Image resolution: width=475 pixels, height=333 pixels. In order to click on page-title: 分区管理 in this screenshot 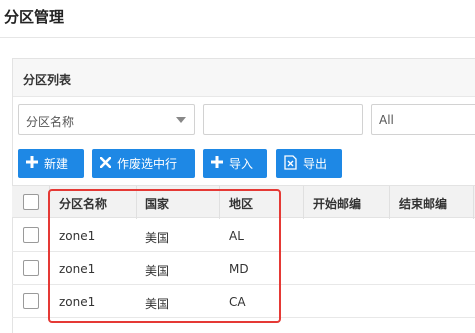, I will do `click(34, 17)`.